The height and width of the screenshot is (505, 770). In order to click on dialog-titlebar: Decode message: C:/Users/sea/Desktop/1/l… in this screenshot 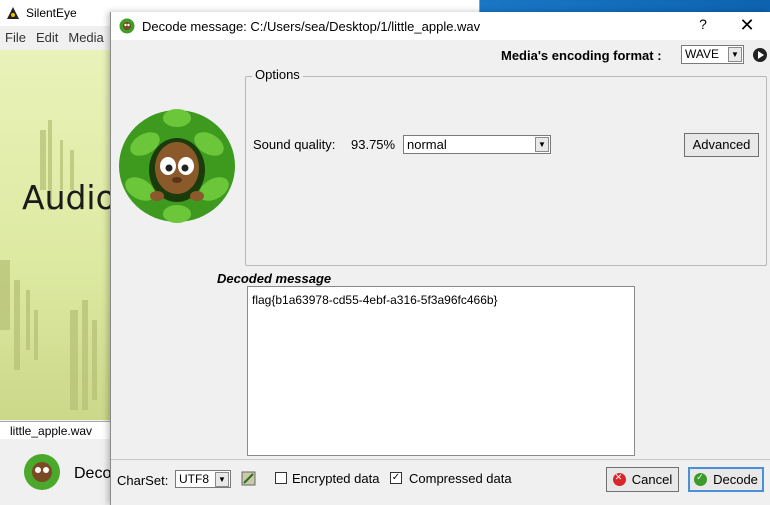, I will do `click(440, 26)`.